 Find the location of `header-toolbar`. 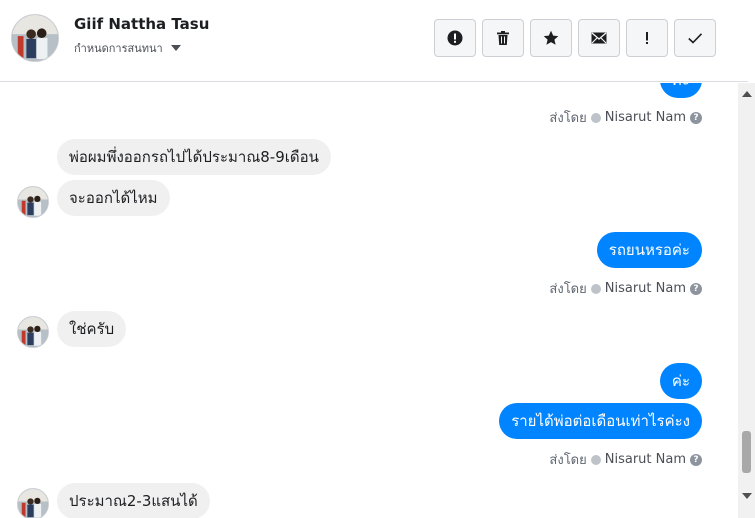

header-toolbar is located at coordinates (575, 38).